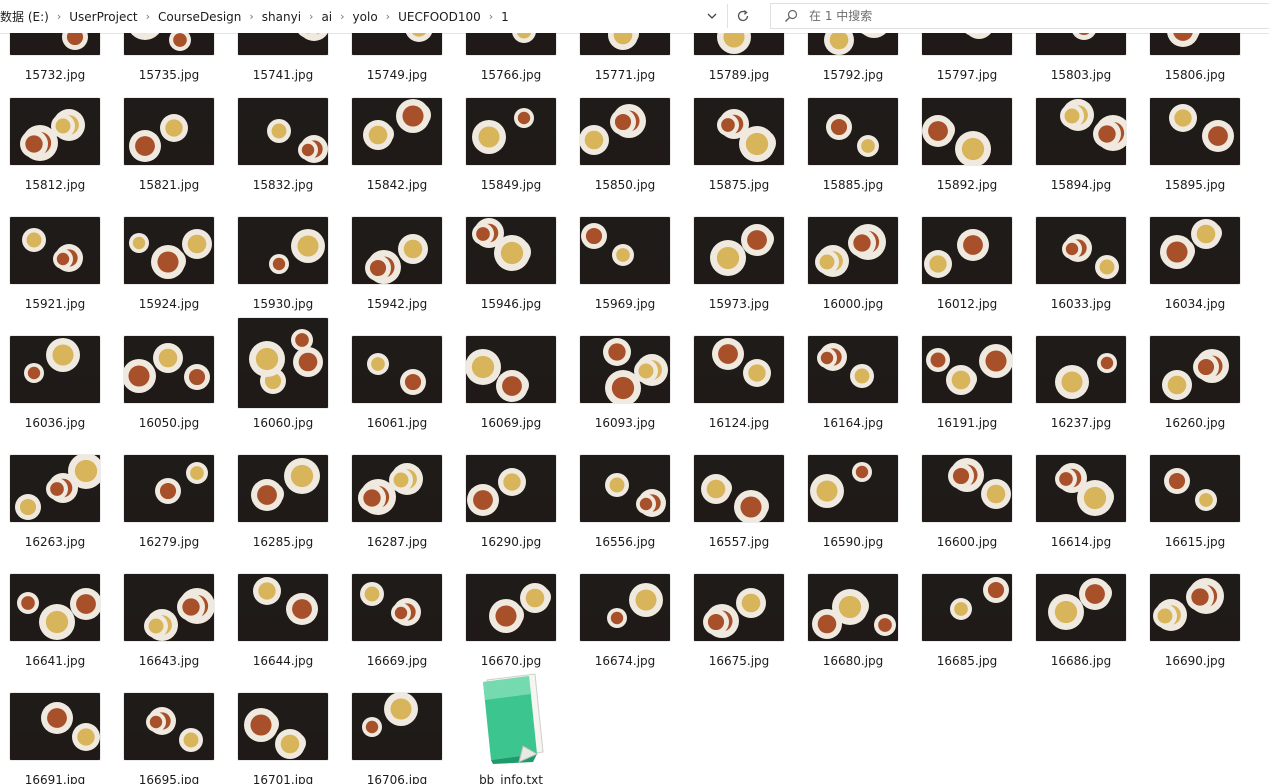 The image size is (1269, 784). What do you see at coordinates (739, 469) in the screenshot?
I see `image-file-item: 16557.jpg` at bounding box center [739, 469].